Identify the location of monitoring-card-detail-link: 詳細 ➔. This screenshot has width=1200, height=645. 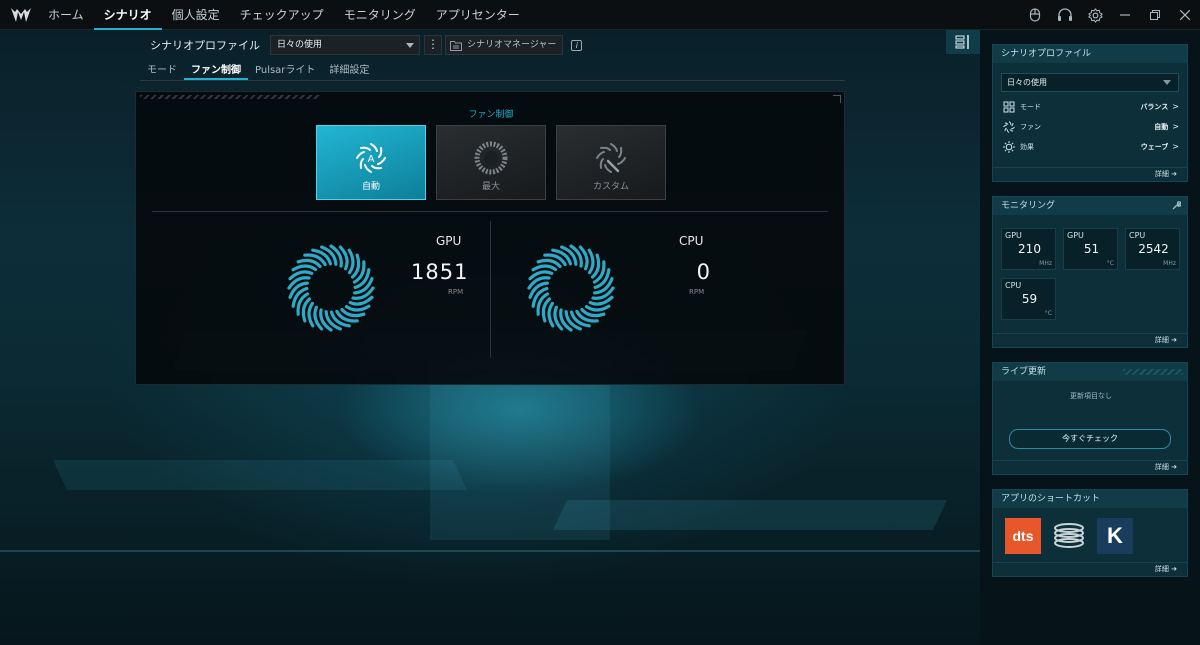
(1090, 340).